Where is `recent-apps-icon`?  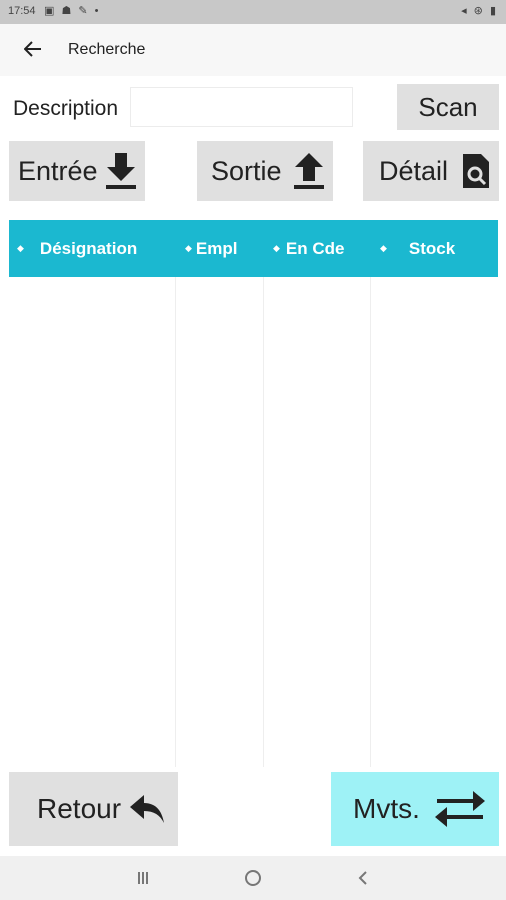
recent-apps-icon is located at coordinates (143, 878).